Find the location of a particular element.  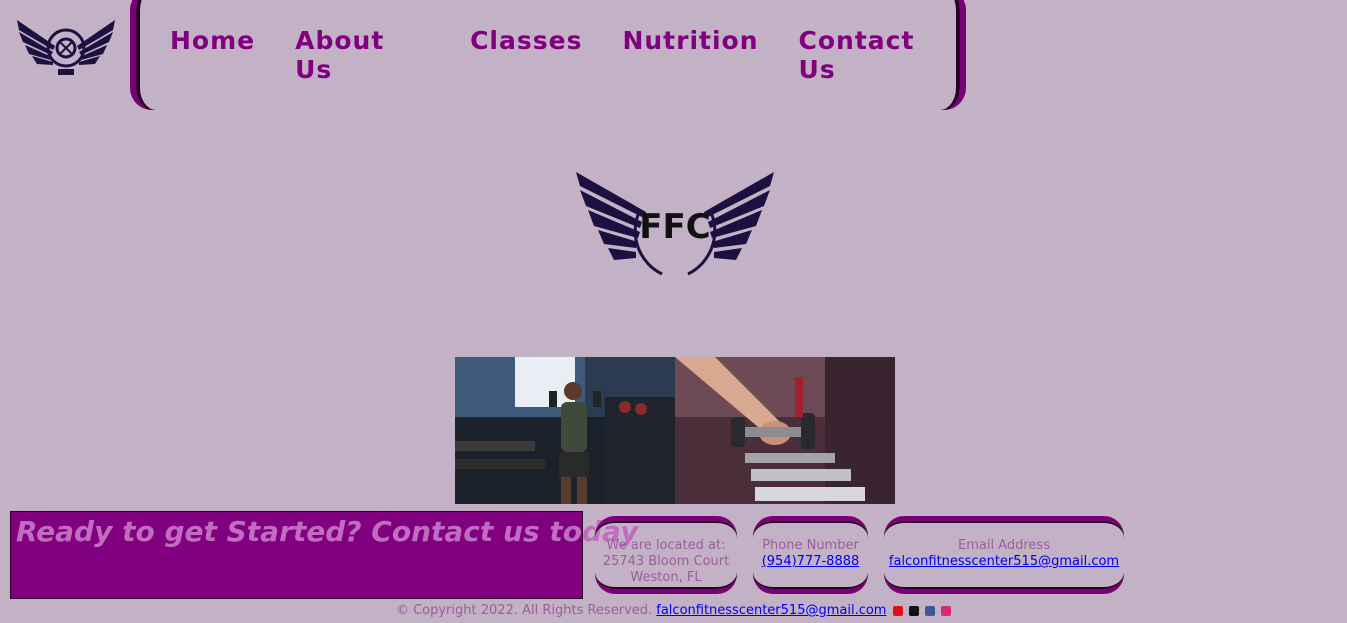

email-link: falconfitnesscenter515@gmail.com is located at coordinates (1004, 561).